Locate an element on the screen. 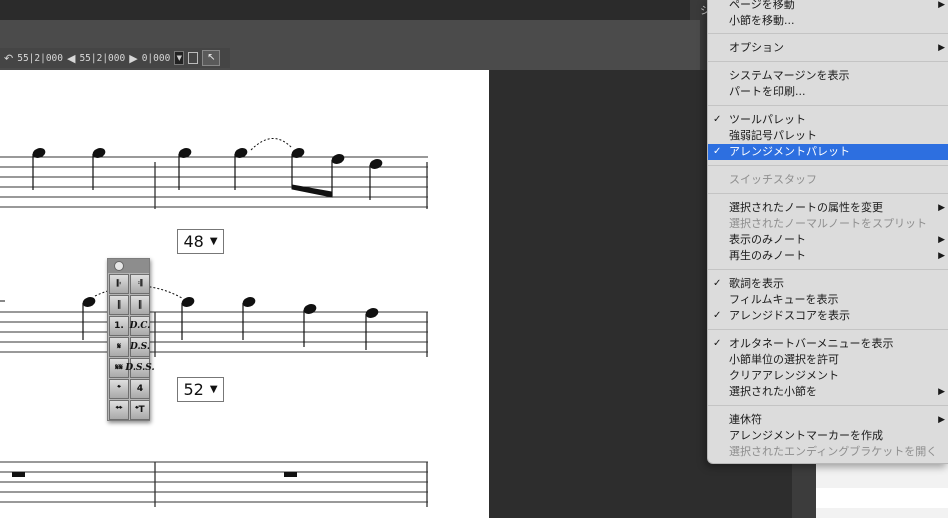 Image resolution: width=948 pixels, height=518 pixels. menu-item-label: 表示のみノート is located at coordinates (767, 239).